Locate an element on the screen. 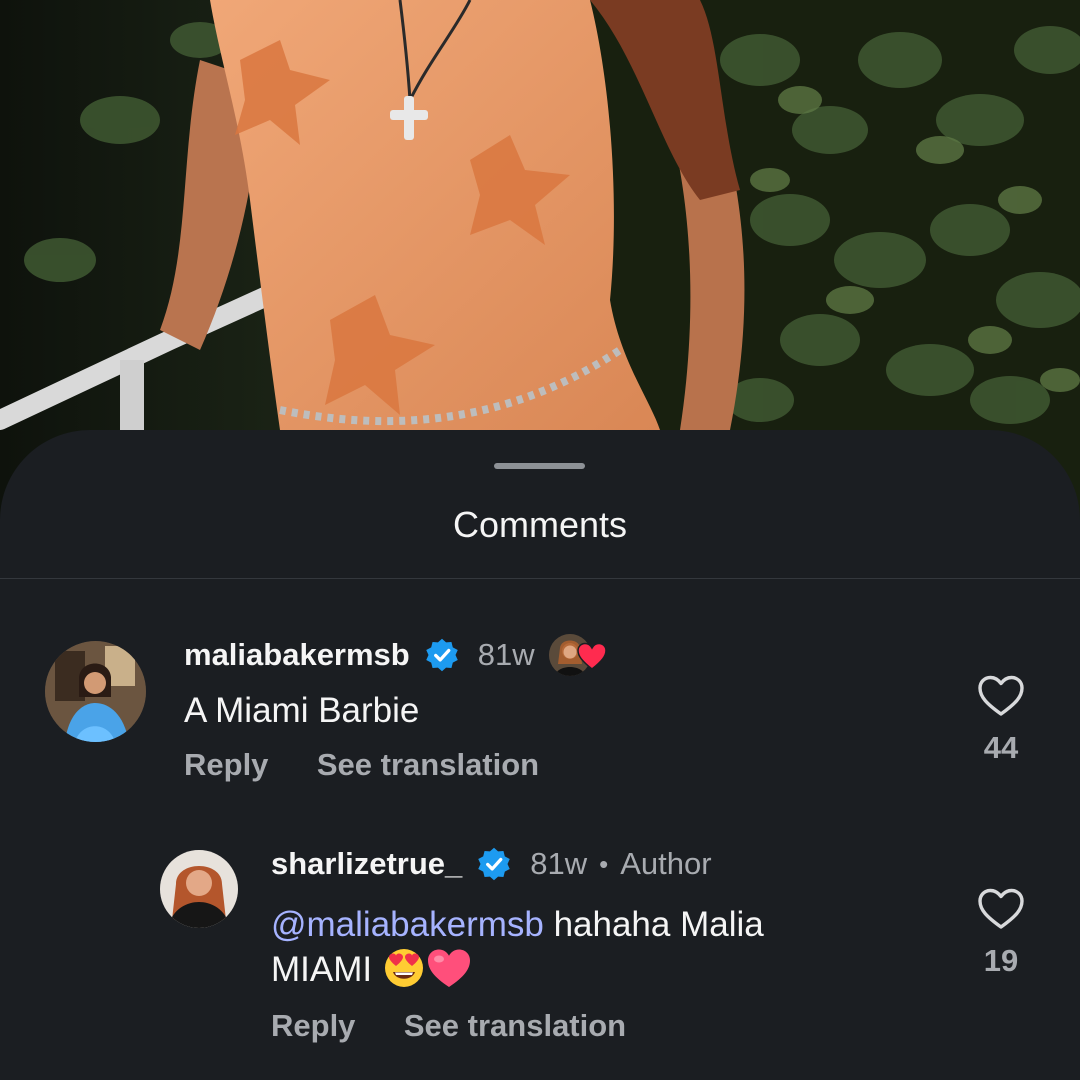 This screenshot has height=1080, width=1080. comment-header: maliabakermsb 81w is located at coordinates (397, 655).